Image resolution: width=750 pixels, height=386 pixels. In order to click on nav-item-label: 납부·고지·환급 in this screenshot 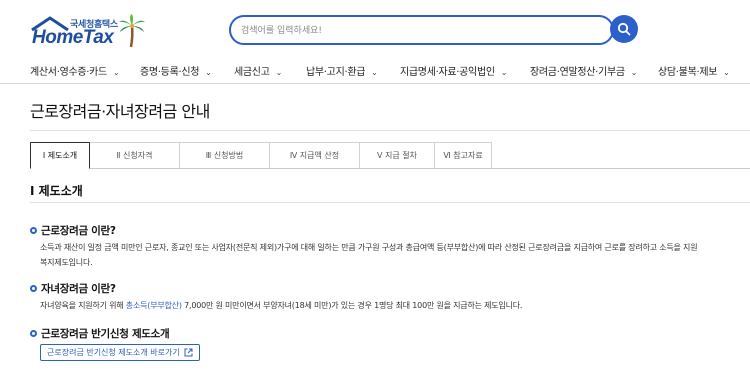, I will do `click(336, 72)`.